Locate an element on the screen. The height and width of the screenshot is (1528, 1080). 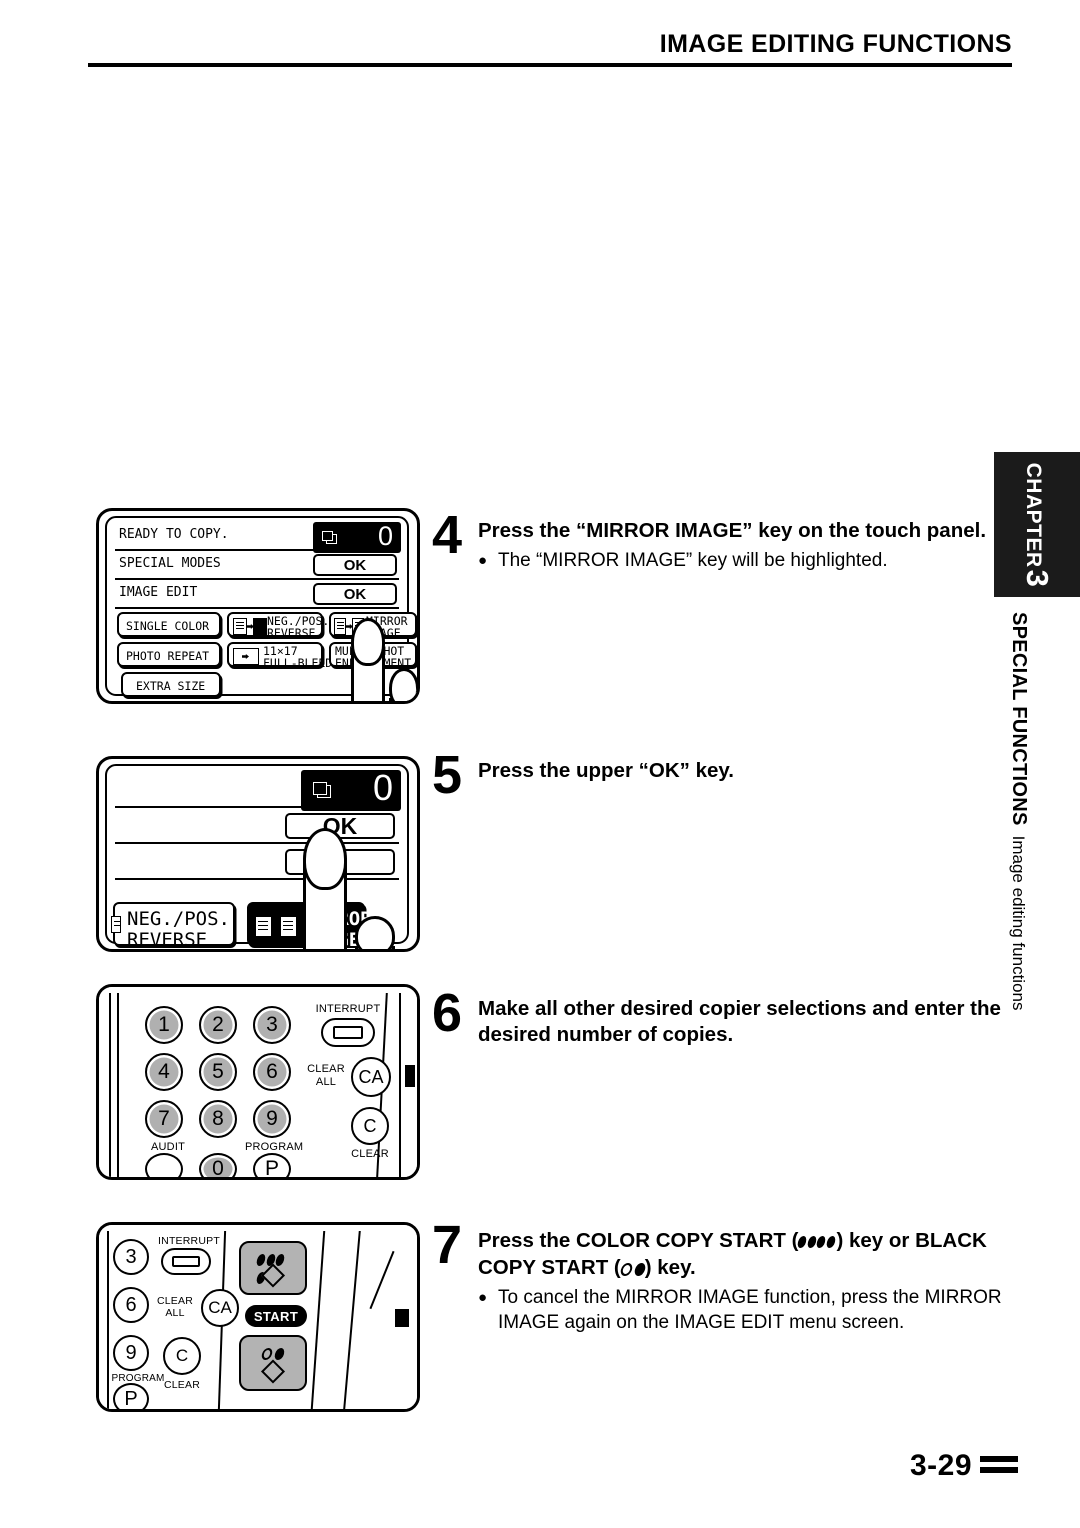
page-number: 3-29 is located at coordinates (940, 1465).